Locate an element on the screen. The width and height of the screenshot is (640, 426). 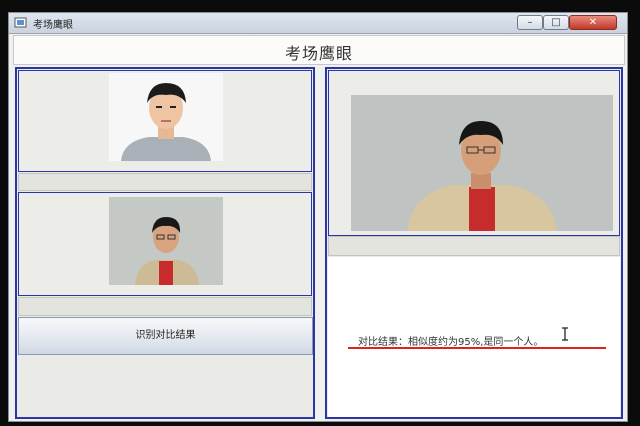
maximize-button: □ is located at coordinates (556, 22).